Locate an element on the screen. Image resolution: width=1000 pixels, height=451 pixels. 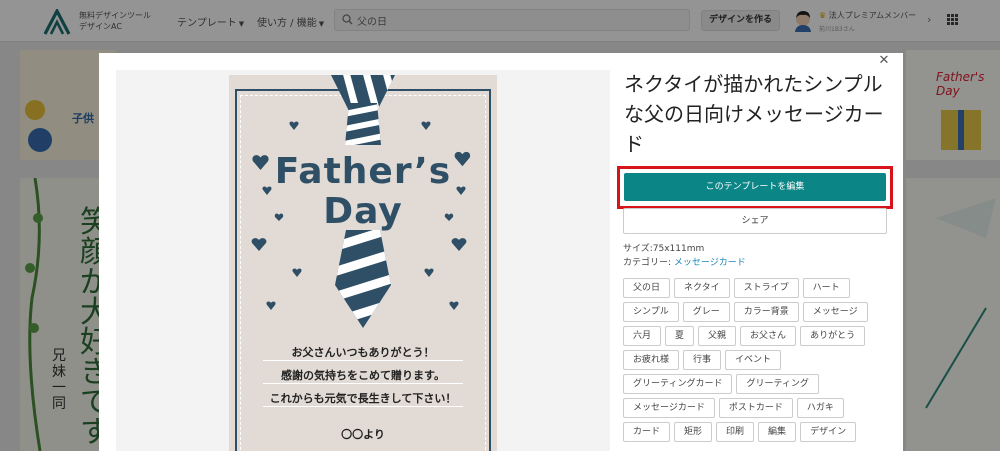
tie-blade is located at coordinates (363, 279).